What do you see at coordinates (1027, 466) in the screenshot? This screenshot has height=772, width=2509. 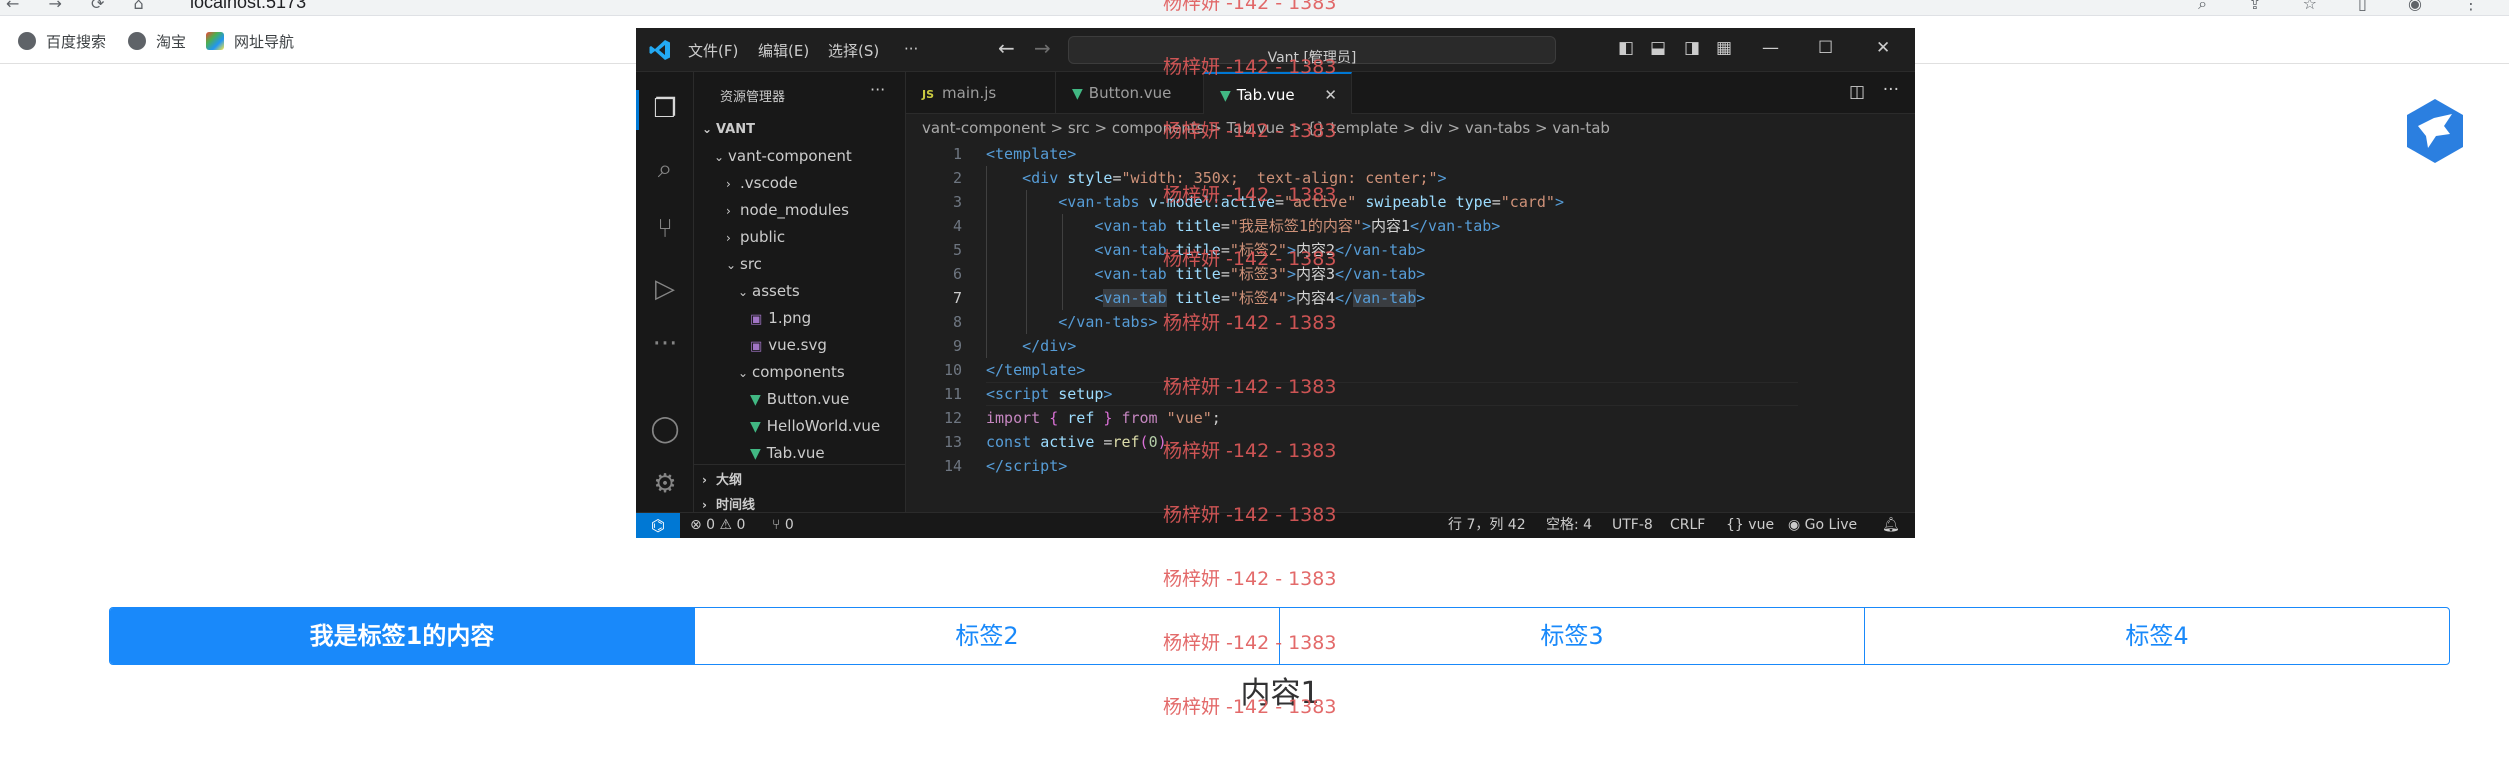 I see `code-line-14: </script>` at bounding box center [1027, 466].